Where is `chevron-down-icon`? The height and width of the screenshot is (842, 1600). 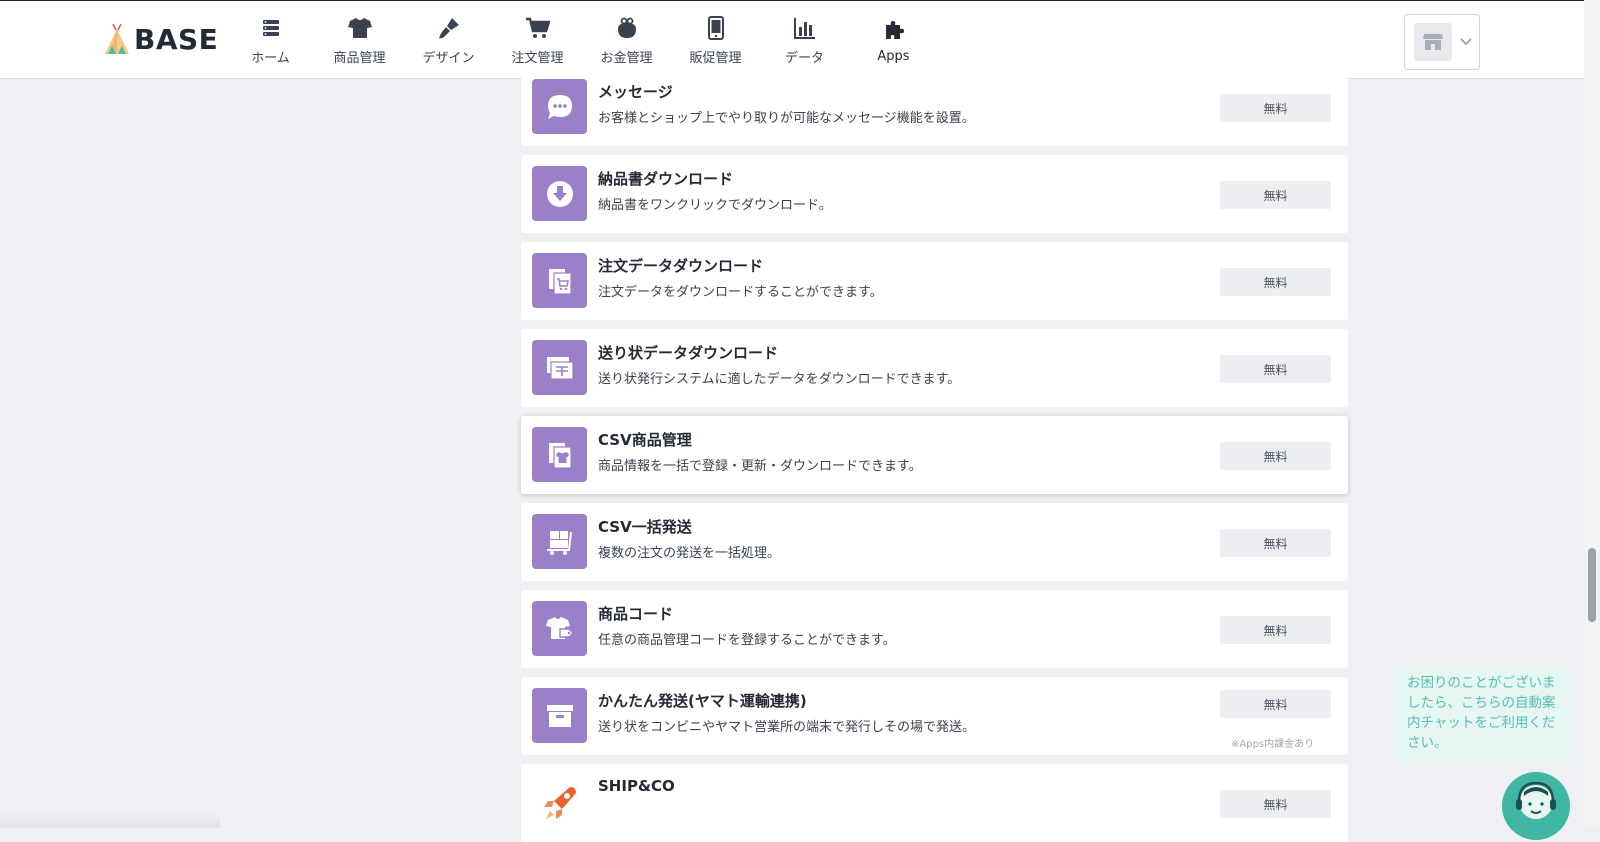 chevron-down-icon is located at coordinates (1466, 42).